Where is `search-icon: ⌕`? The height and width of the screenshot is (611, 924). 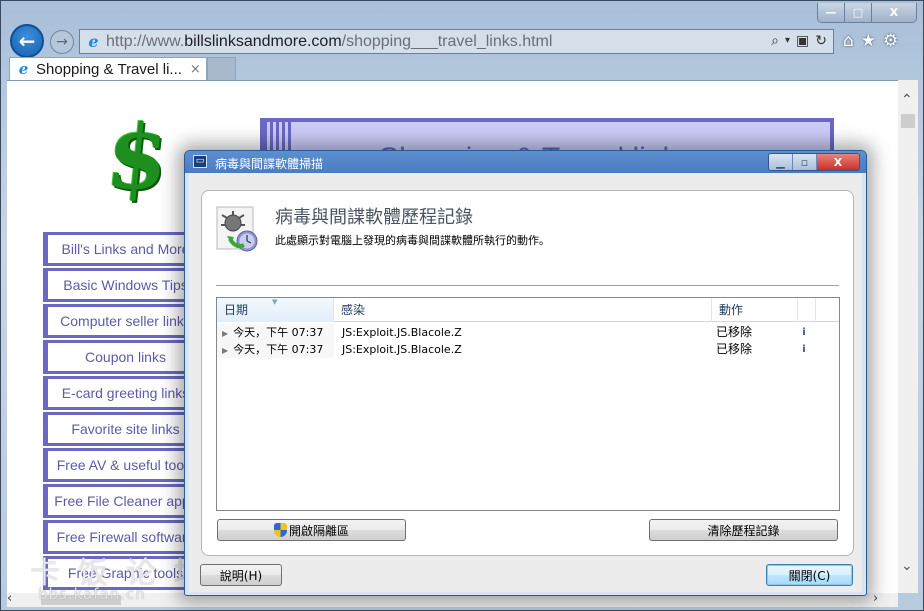 search-icon: ⌕ is located at coordinates (775, 41).